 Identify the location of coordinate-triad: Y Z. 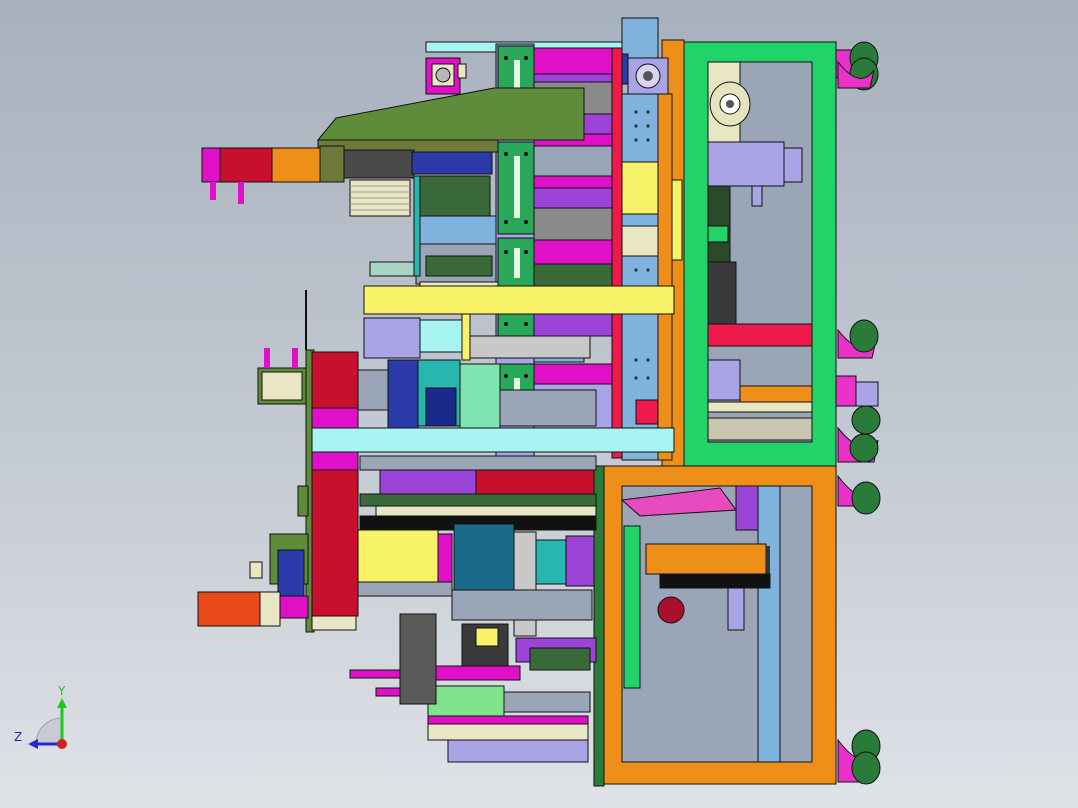
(47, 719).